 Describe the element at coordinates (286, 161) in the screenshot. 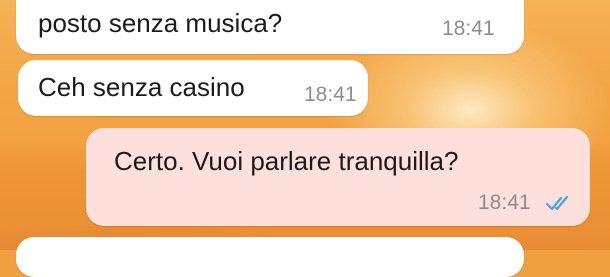

I see `message-text: Certo. Vuoi parlare tranquilla?` at that location.